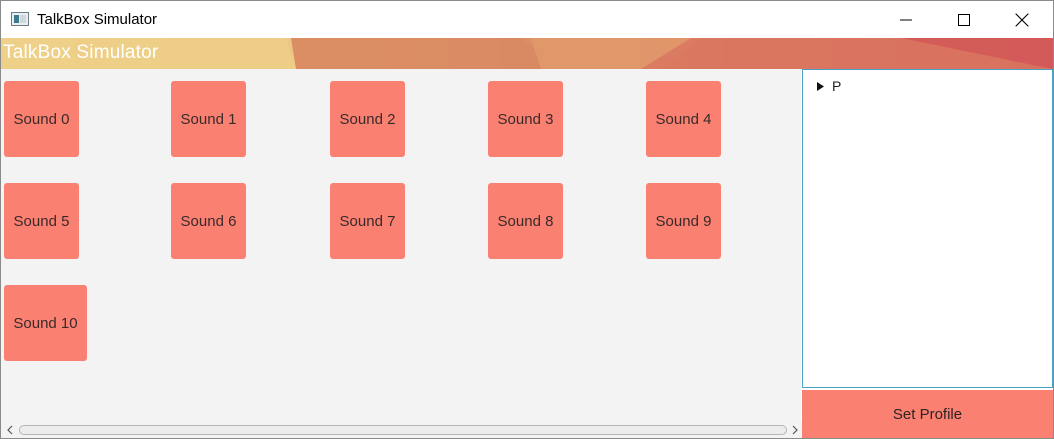 This screenshot has width=1054, height=439. I want to click on sound-button-1: Sound 1, so click(208, 119).